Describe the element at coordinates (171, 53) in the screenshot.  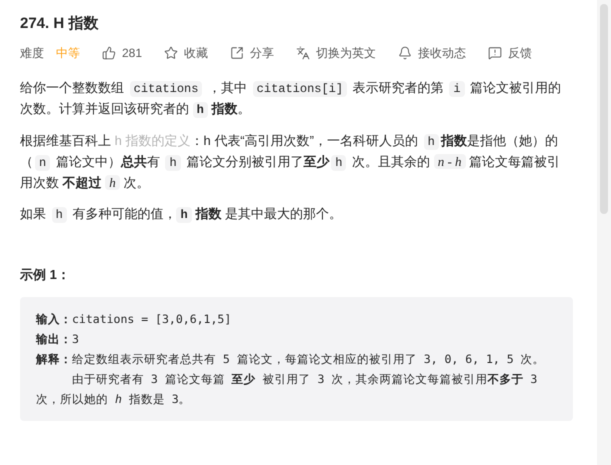
I see `star-icon` at that location.